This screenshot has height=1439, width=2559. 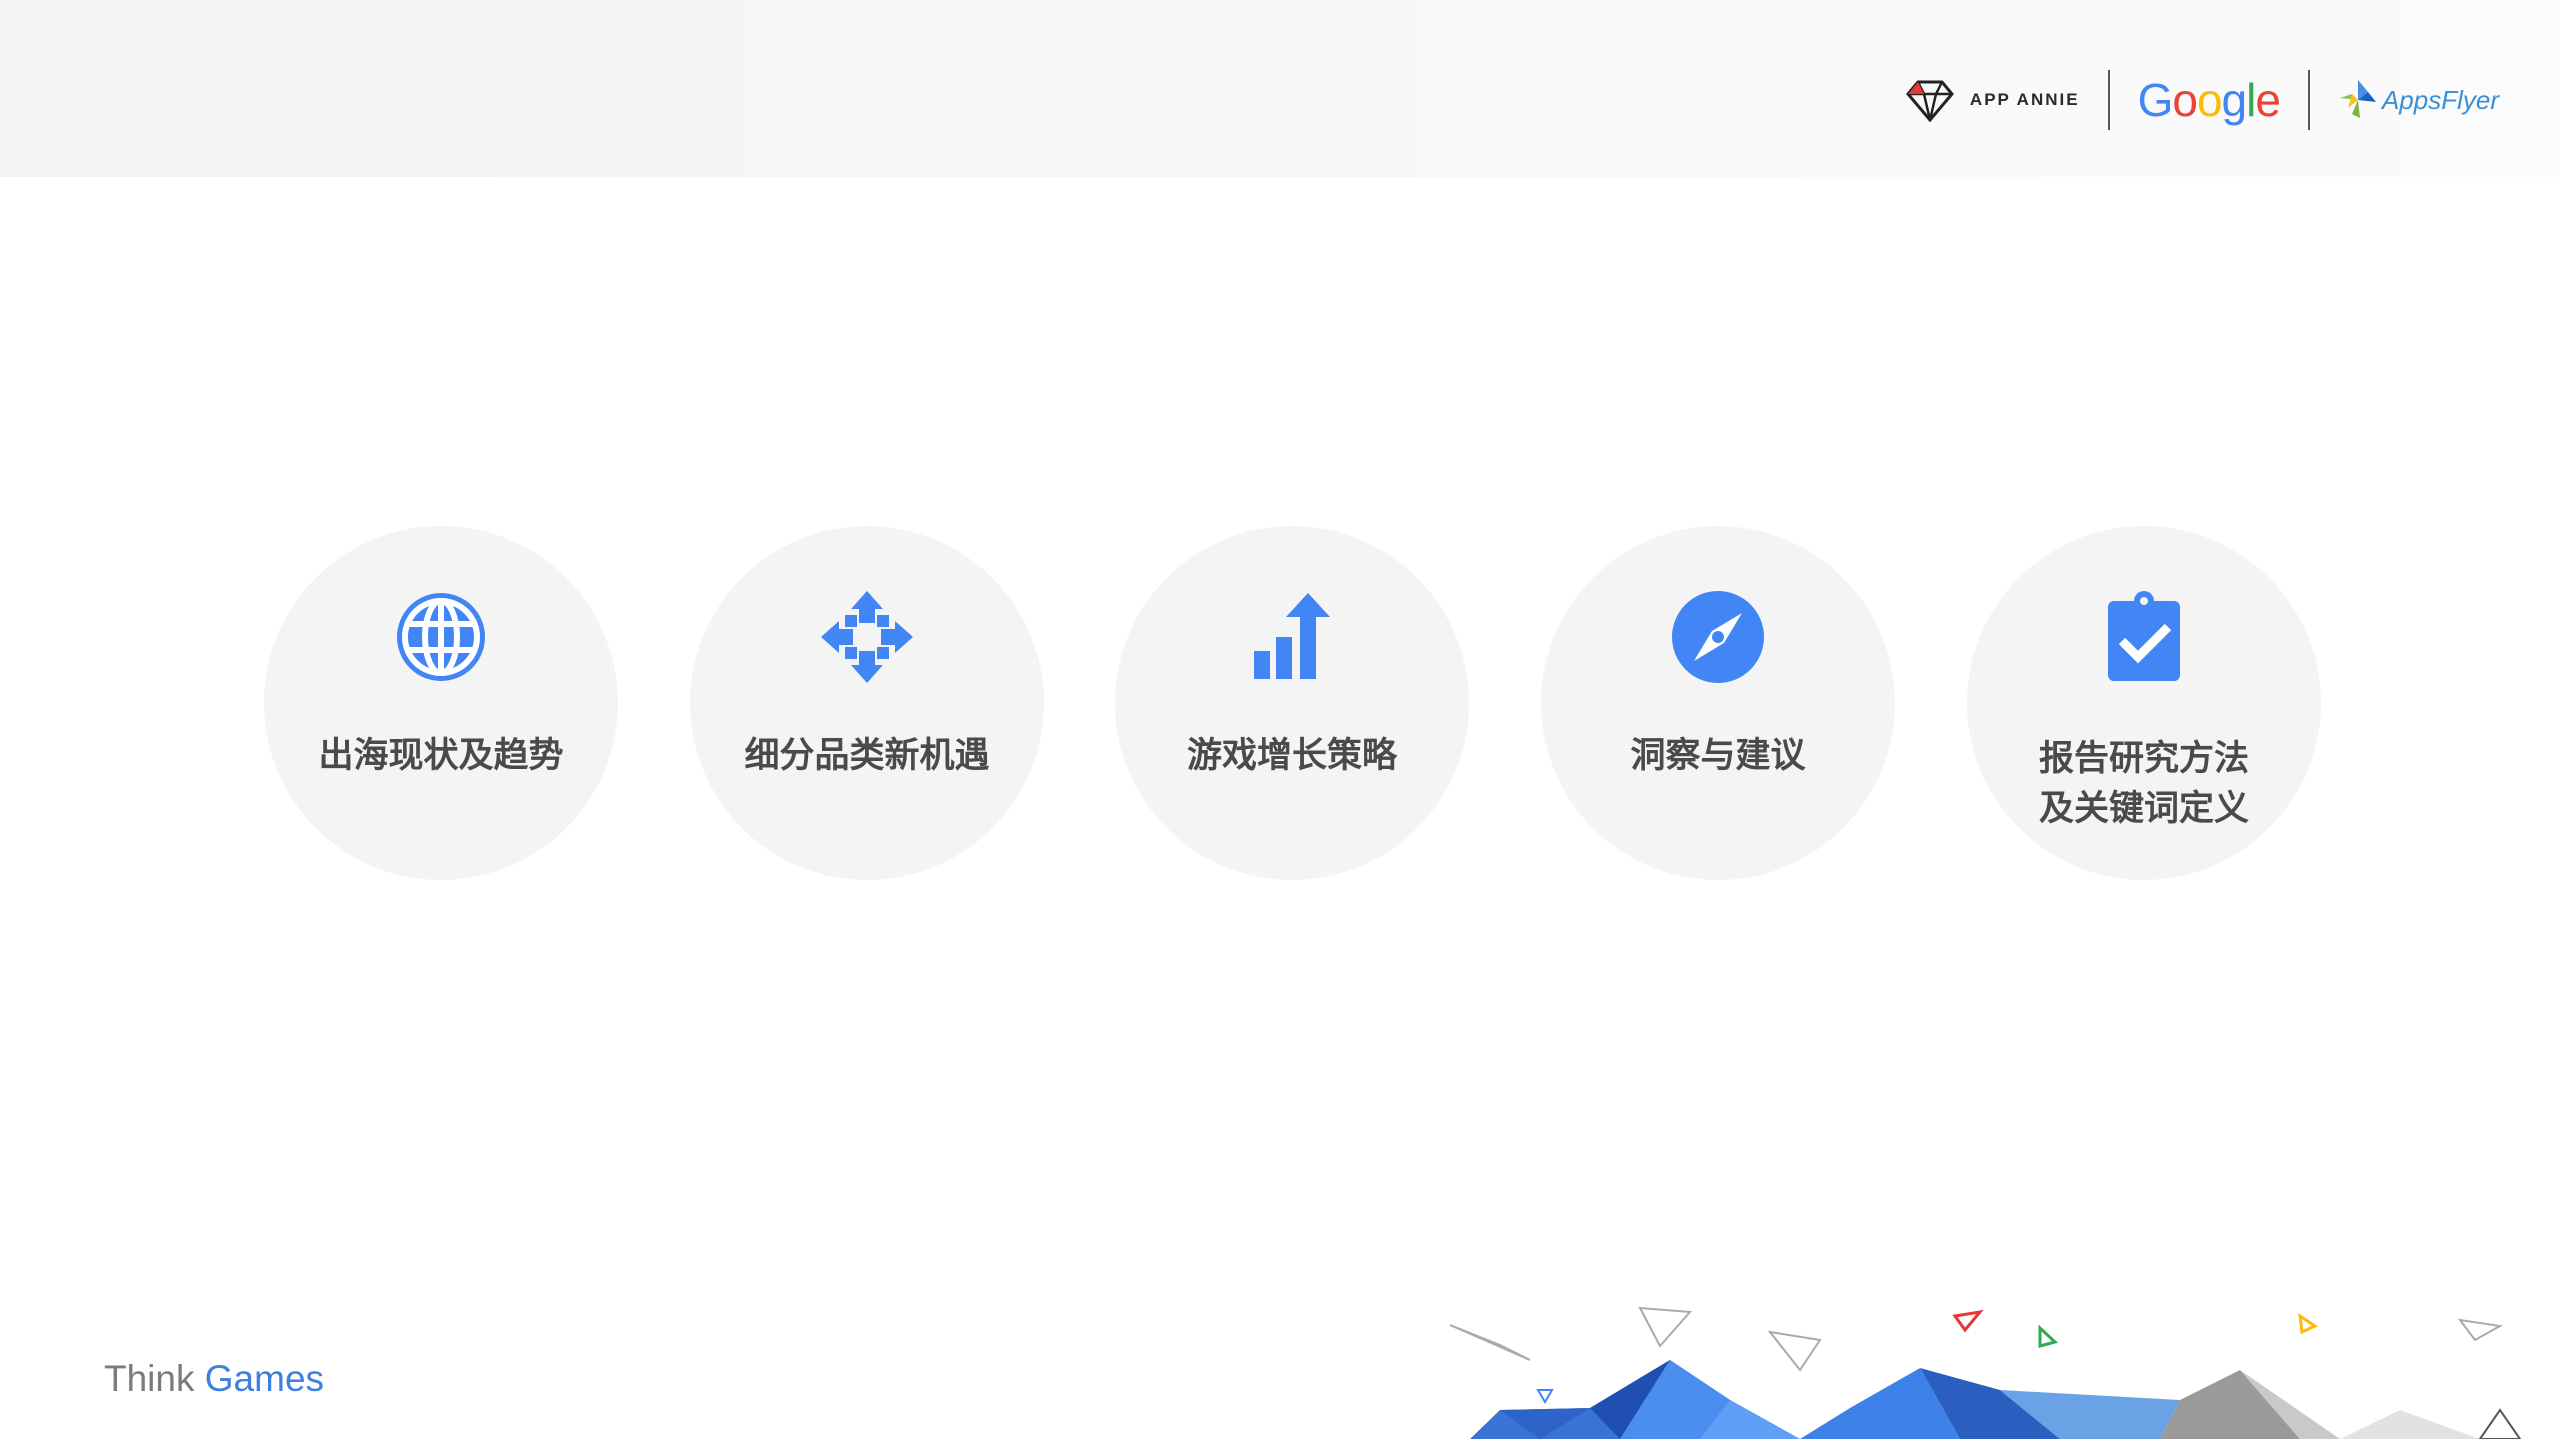 I want to click on section-trends: 出海现状及趋势, so click(x=441, y=703).